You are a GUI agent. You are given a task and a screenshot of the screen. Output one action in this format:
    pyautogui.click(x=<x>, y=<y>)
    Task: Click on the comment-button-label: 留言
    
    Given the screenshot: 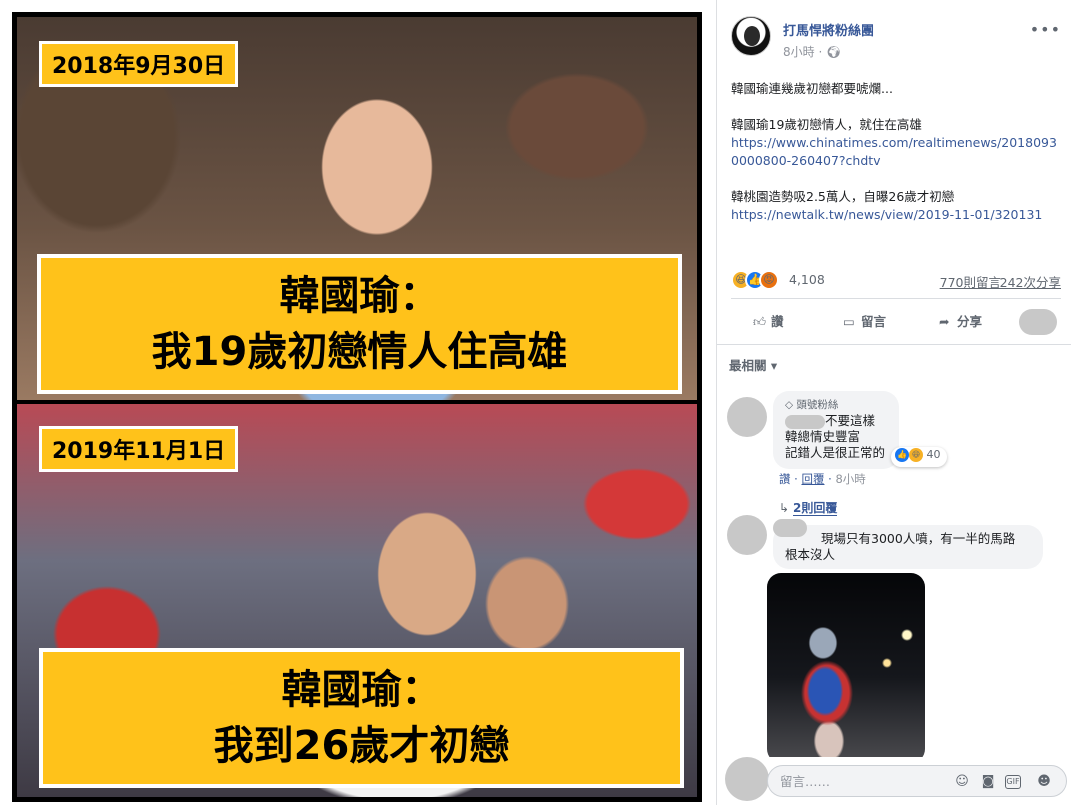 What is the action you would take?
    pyautogui.click(x=874, y=321)
    